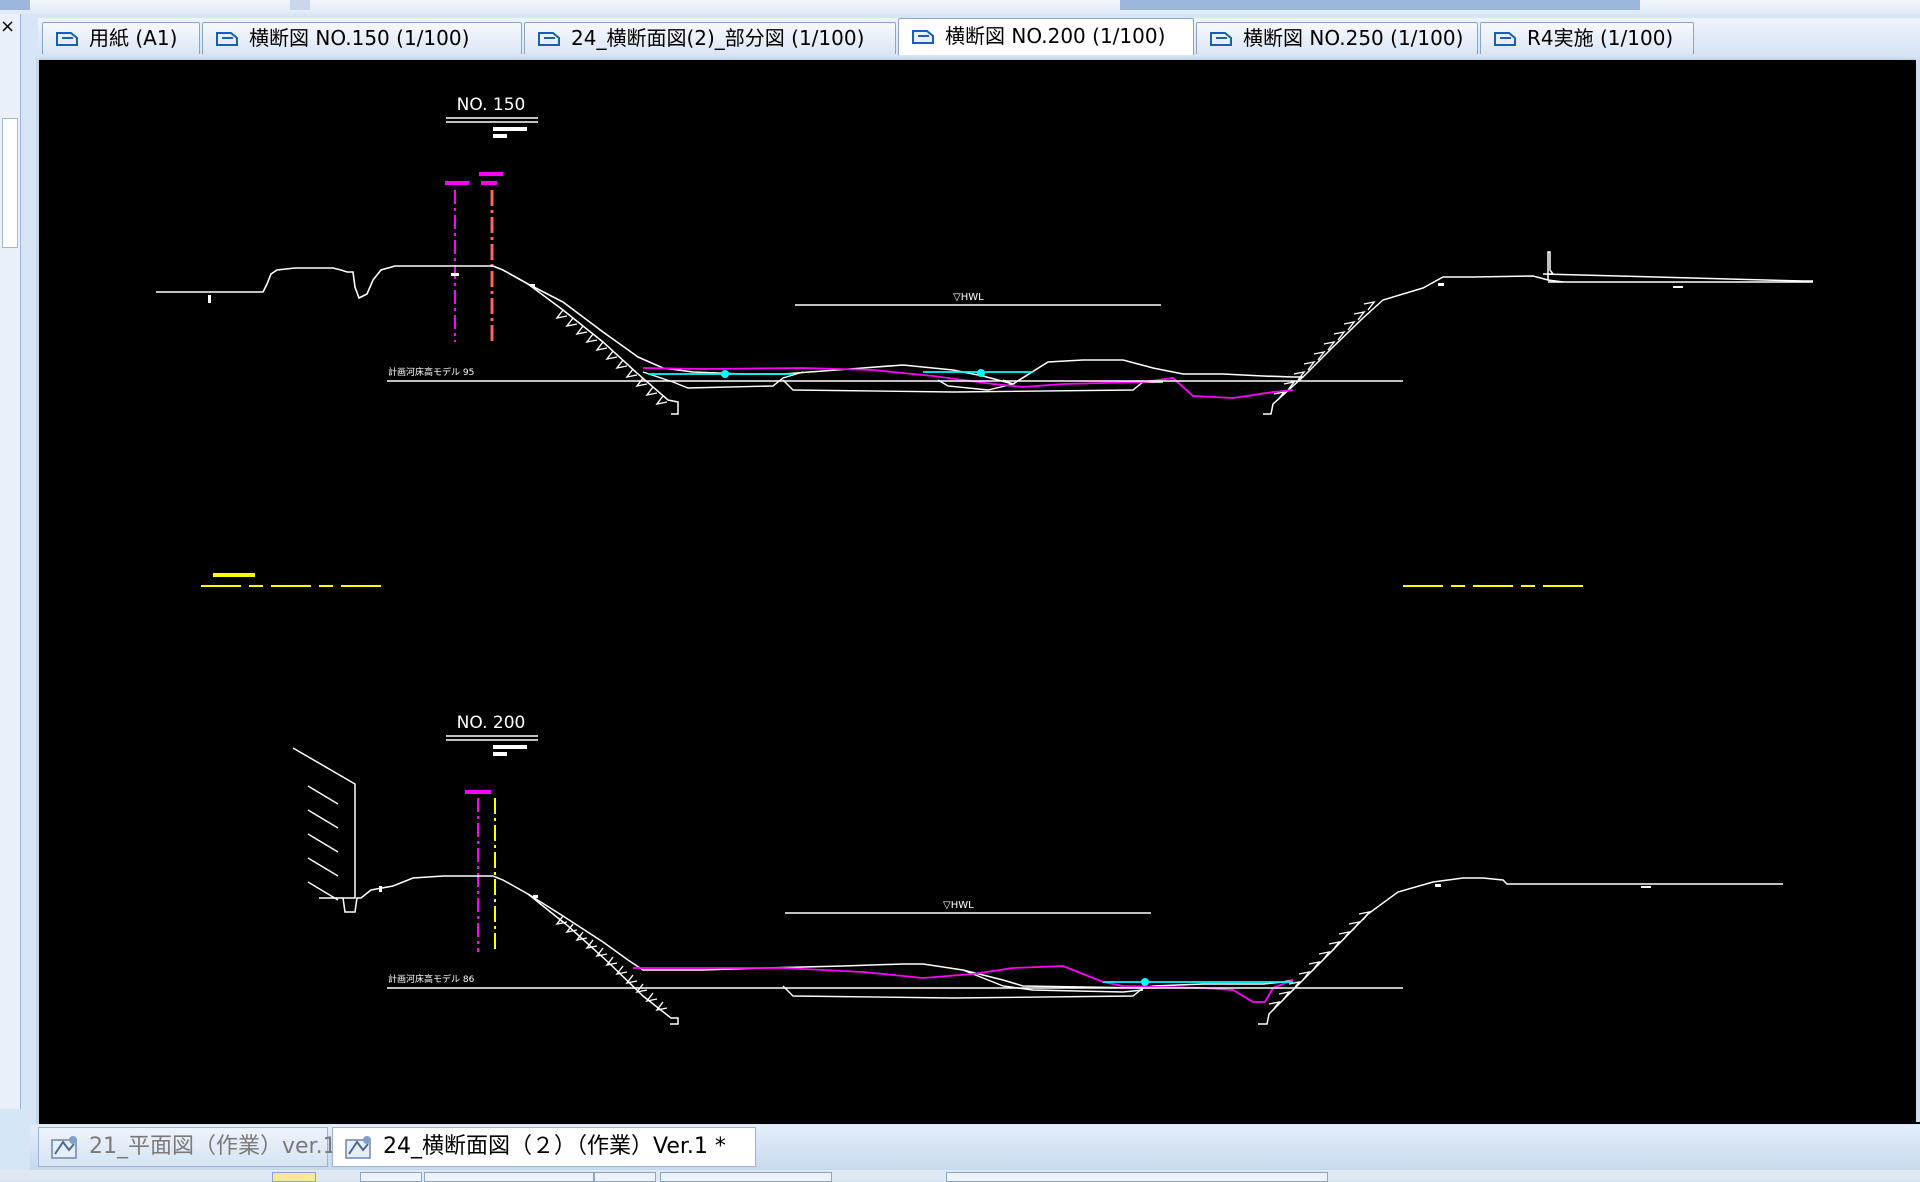  I want to click on tab-paper-a1: 用紙 (A1), so click(121, 38).